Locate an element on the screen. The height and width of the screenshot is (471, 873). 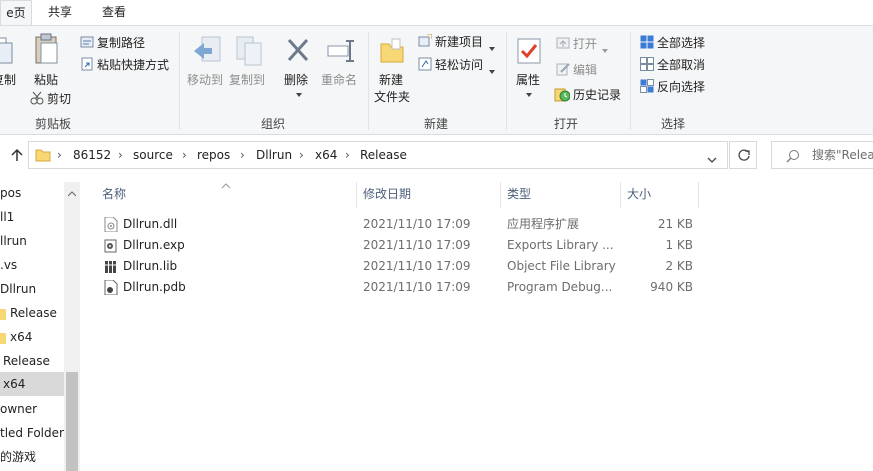
breadcrumb-release: Release is located at coordinates (383, 155).